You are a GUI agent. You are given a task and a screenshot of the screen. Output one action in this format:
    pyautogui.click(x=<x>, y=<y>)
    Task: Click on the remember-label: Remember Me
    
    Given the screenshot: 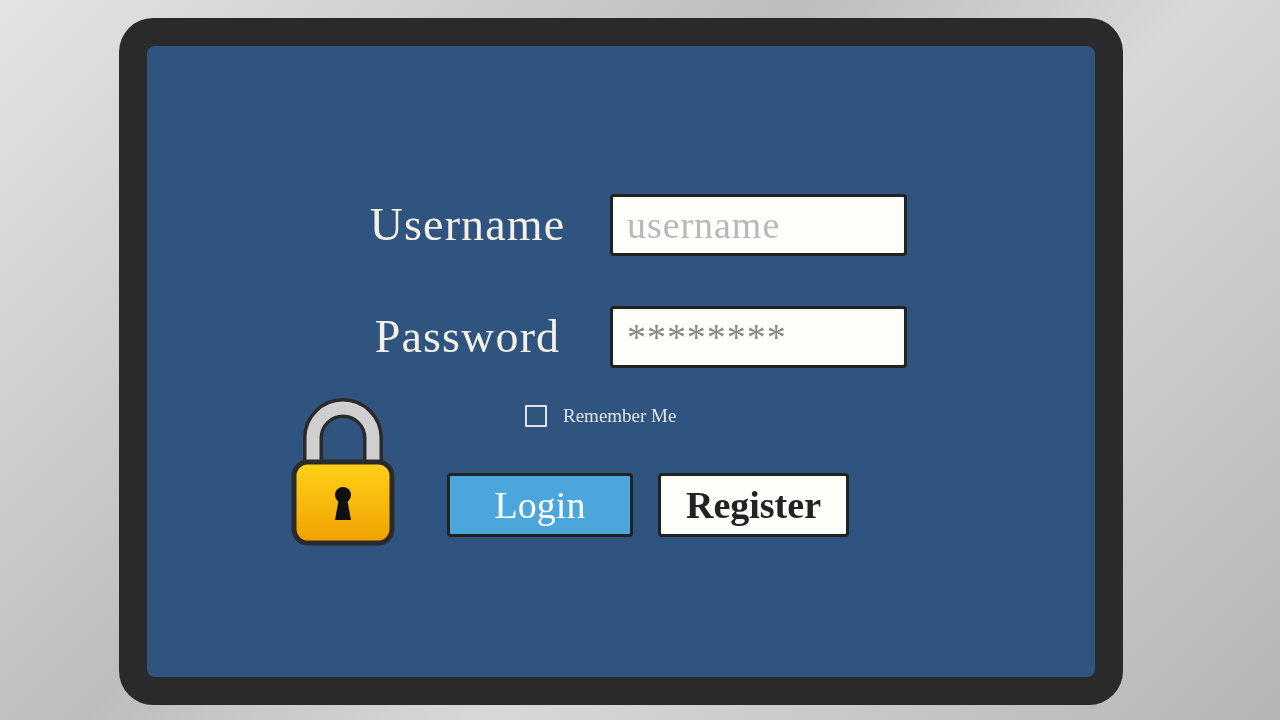 What is the action you would take?
    pyautogui.click(x=620, y=416)
    